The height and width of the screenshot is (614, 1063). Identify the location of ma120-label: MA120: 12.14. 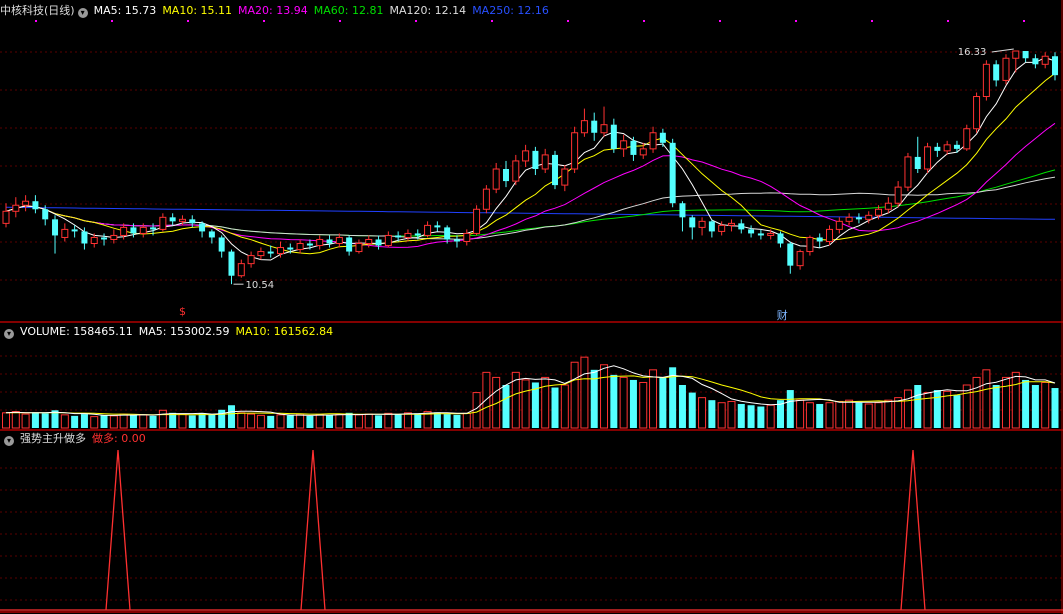
(428, 10).